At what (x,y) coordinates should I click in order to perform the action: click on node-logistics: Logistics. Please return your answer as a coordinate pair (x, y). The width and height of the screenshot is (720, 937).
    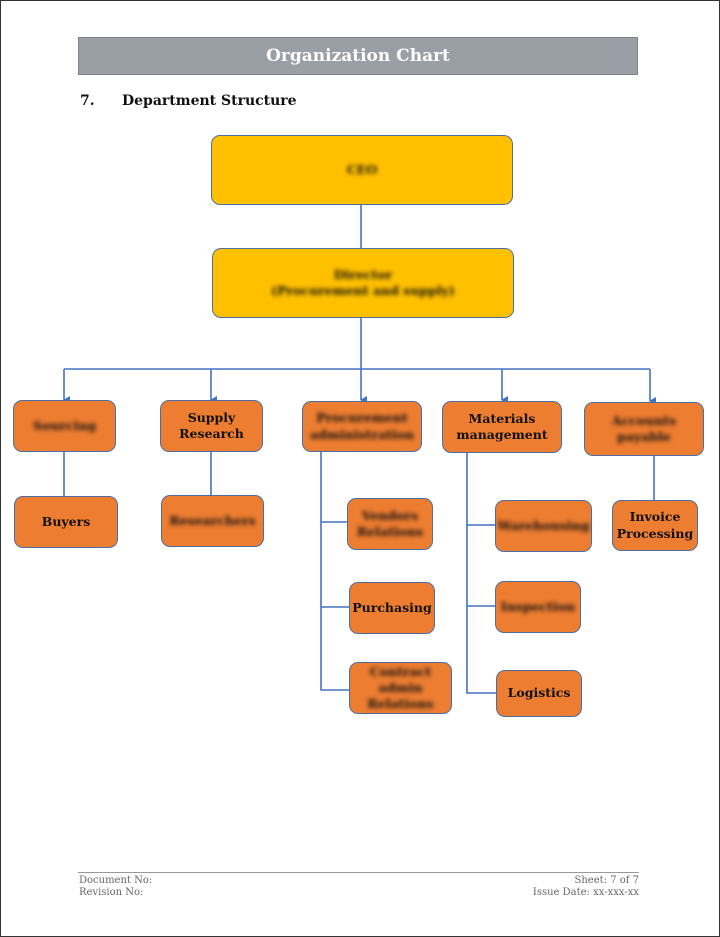
    Looking at the image, I should click on (539, 693).